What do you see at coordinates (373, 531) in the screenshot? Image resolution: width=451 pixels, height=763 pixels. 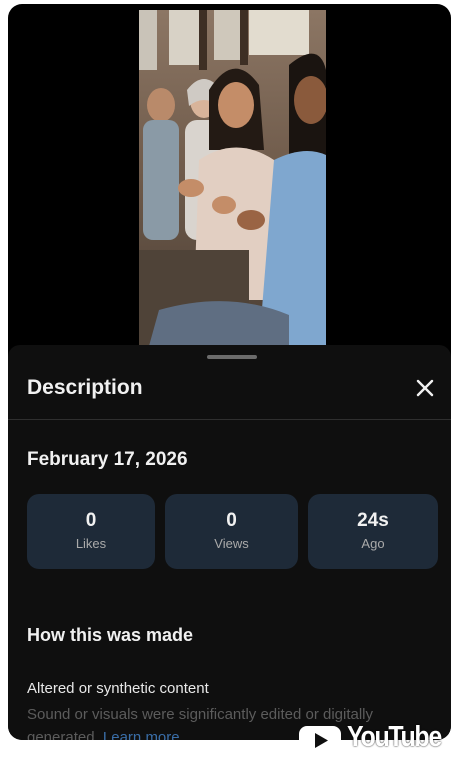 I see `age-stat: 24s Ago` at bounding box center [373, 531].